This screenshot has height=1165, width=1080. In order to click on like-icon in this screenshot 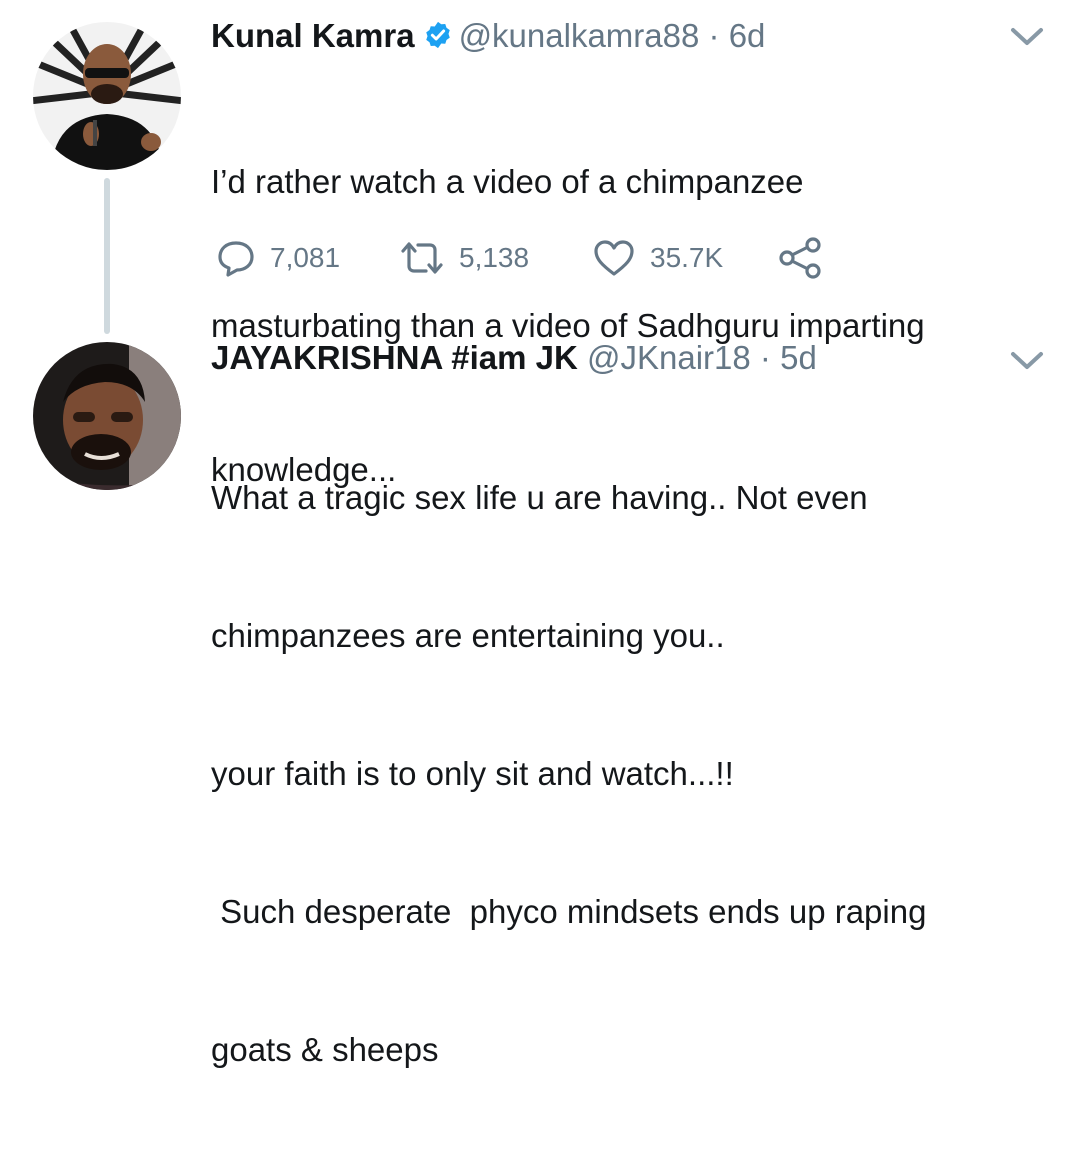, I will do `click(614, 258)`.